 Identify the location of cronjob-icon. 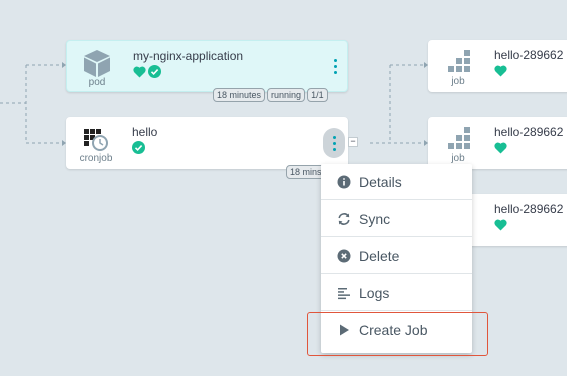
(96, 139).